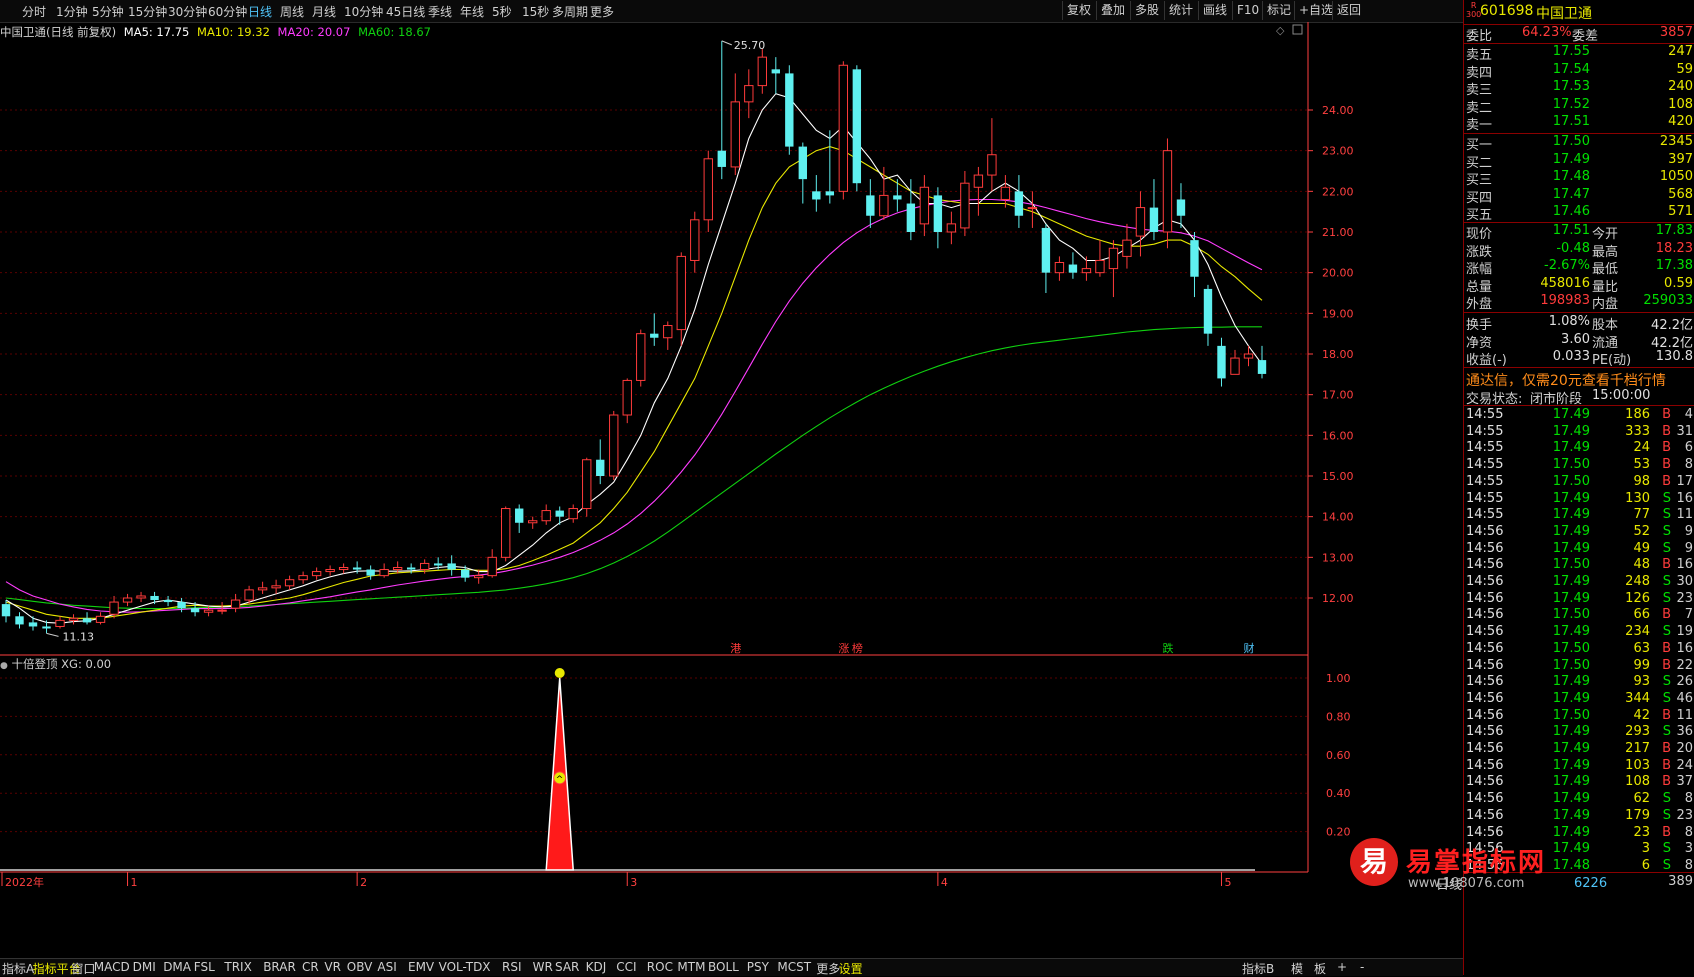  Describe the element at coordinates (1680, 212) in the screenshot. I see `bid-volume: 571` at that location.